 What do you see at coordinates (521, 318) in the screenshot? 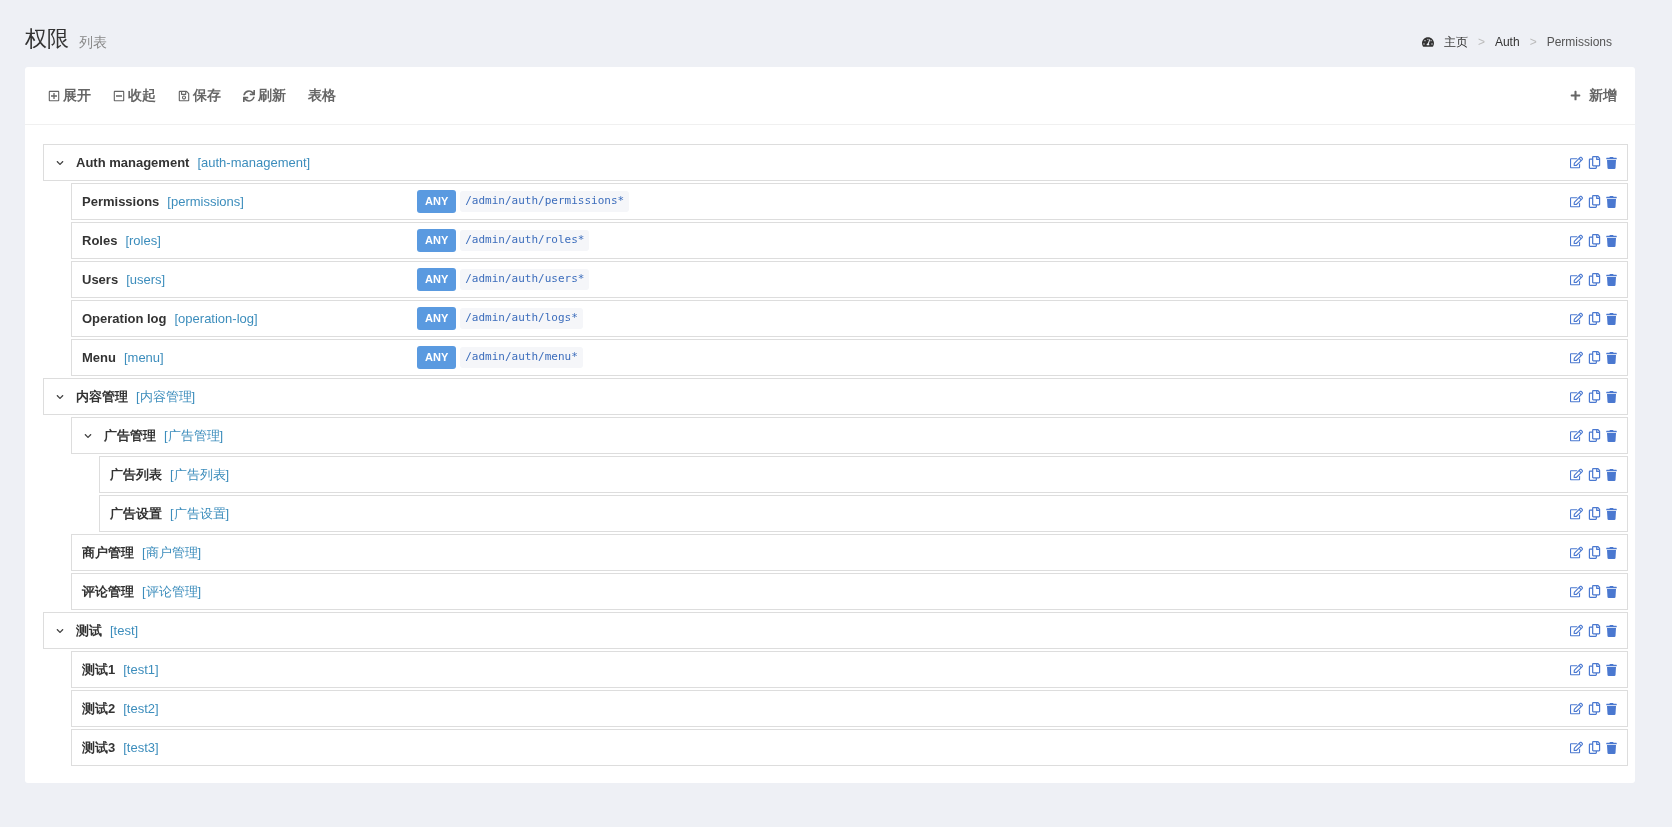
I see `route-path: /admin/auth/logs*` at bounding box center [521, 318].